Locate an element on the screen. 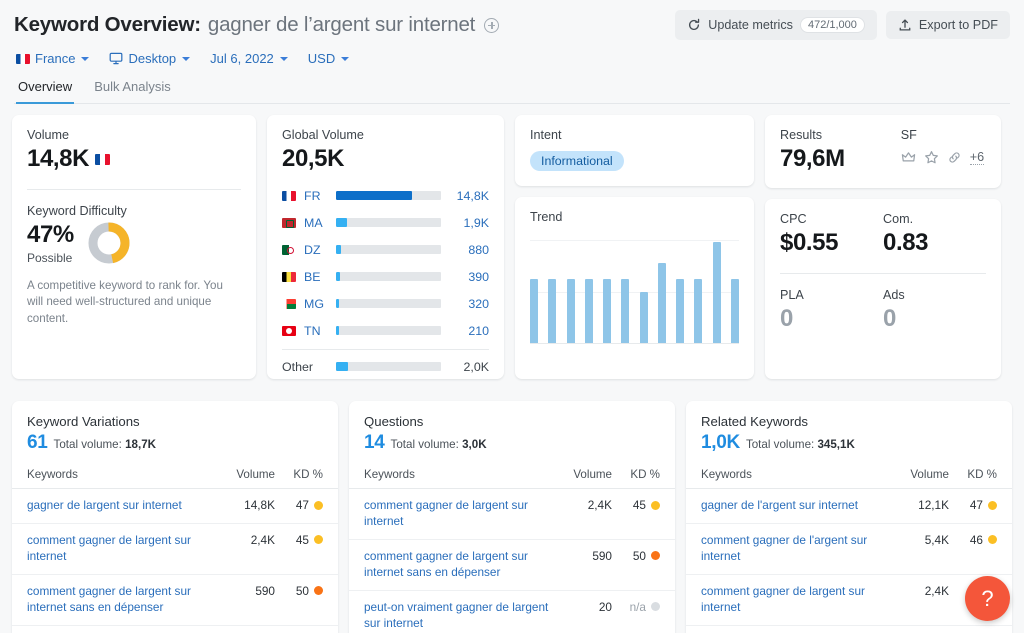 The width and height of the screenshot is (1024, 633). keyword-volume: 2,4K is located at coordinates (262, 539).